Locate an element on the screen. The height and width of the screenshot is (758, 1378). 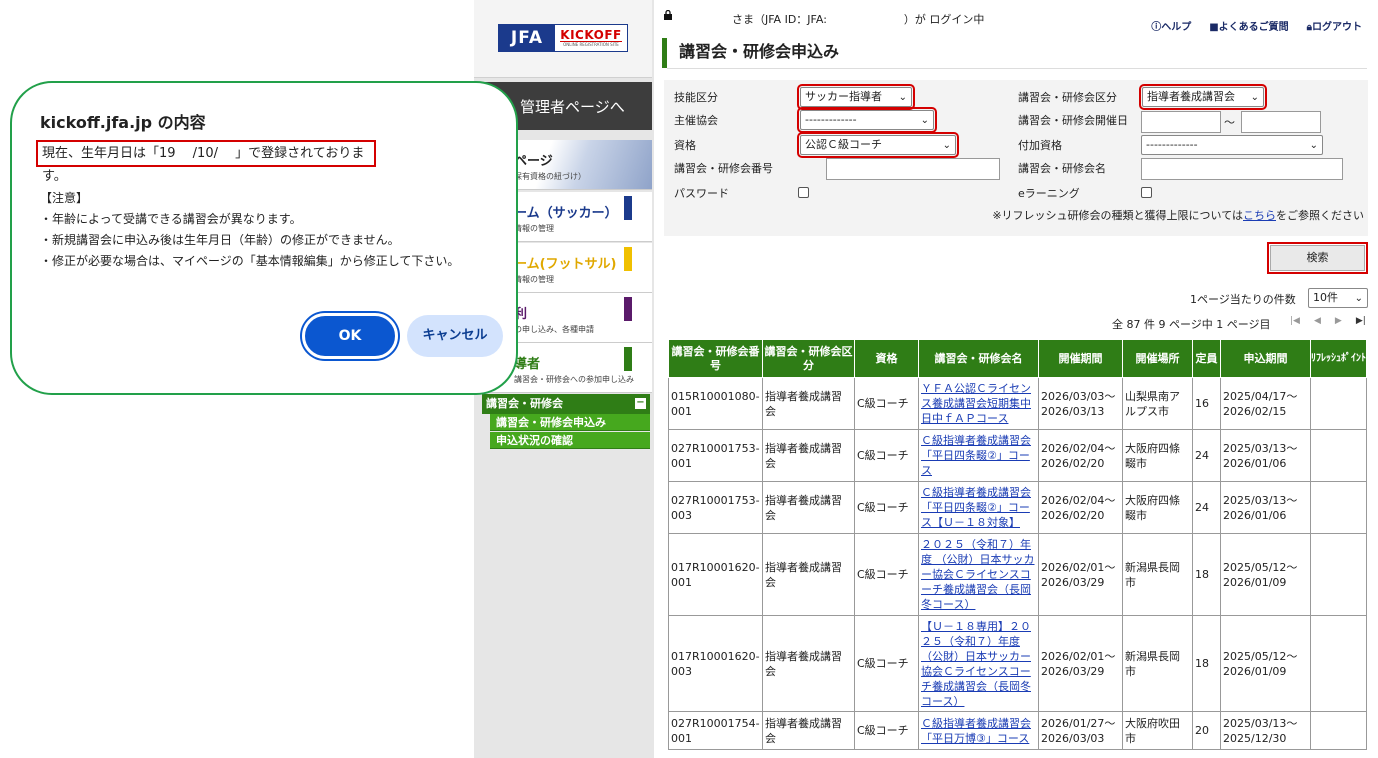
cell-name: Ｃ級指導者養成講習会「平日四条畷②」コース【Ｕ－１８対象】 is located at coordinates (978, 507).